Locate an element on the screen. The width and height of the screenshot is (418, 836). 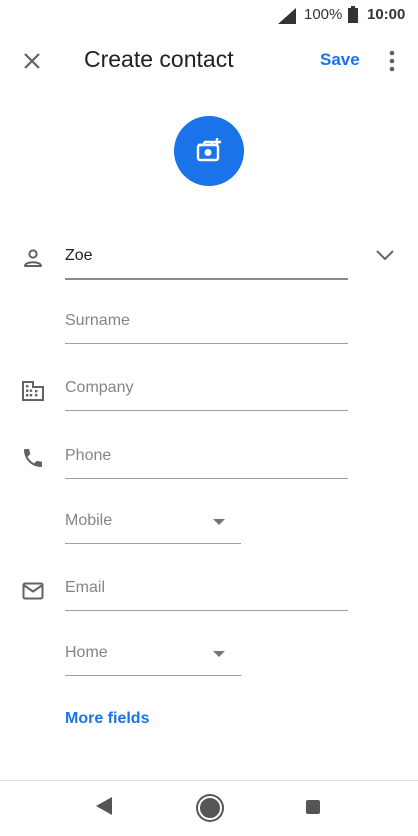
close-icon is located at coordinates (32, 61).